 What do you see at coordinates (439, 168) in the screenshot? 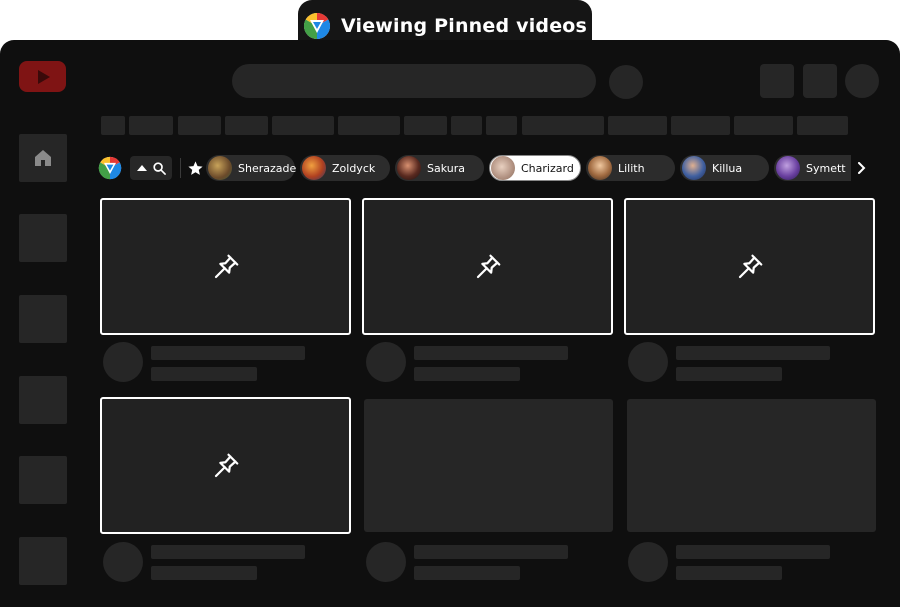
I see `channel-chip-sakura: Sakura` at bounding box center [439, 168].